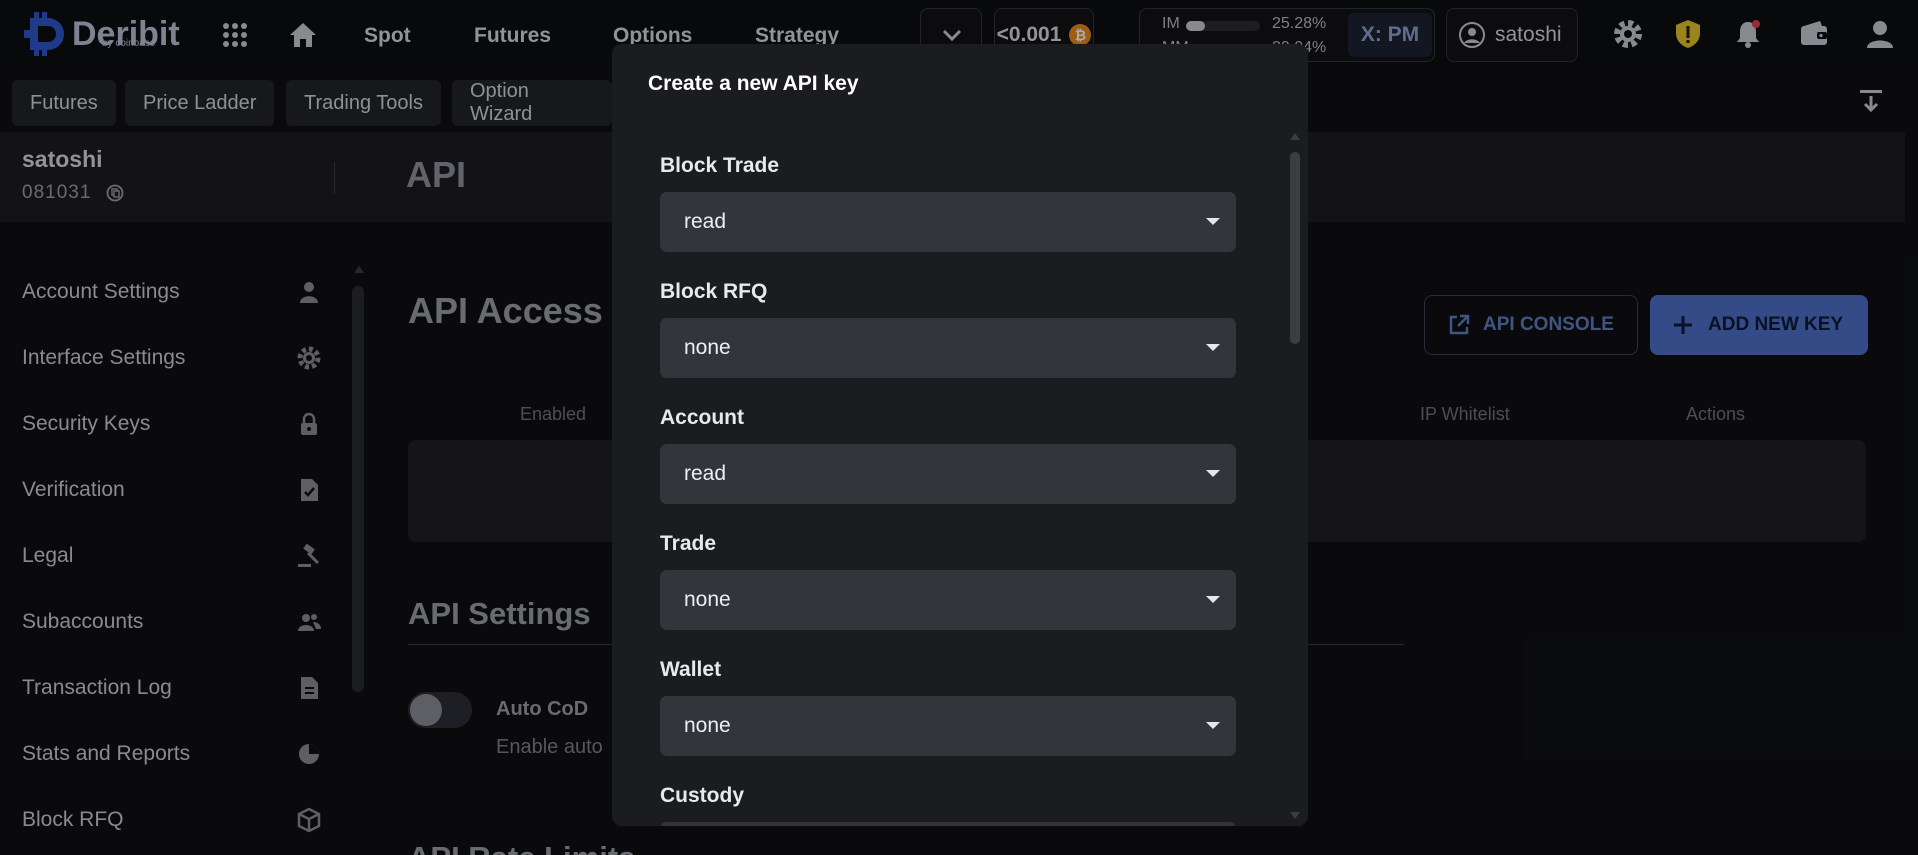 The image size is (1918, 855). I want to click on block-rfq-label: Block RFQ, so click(714, 291).